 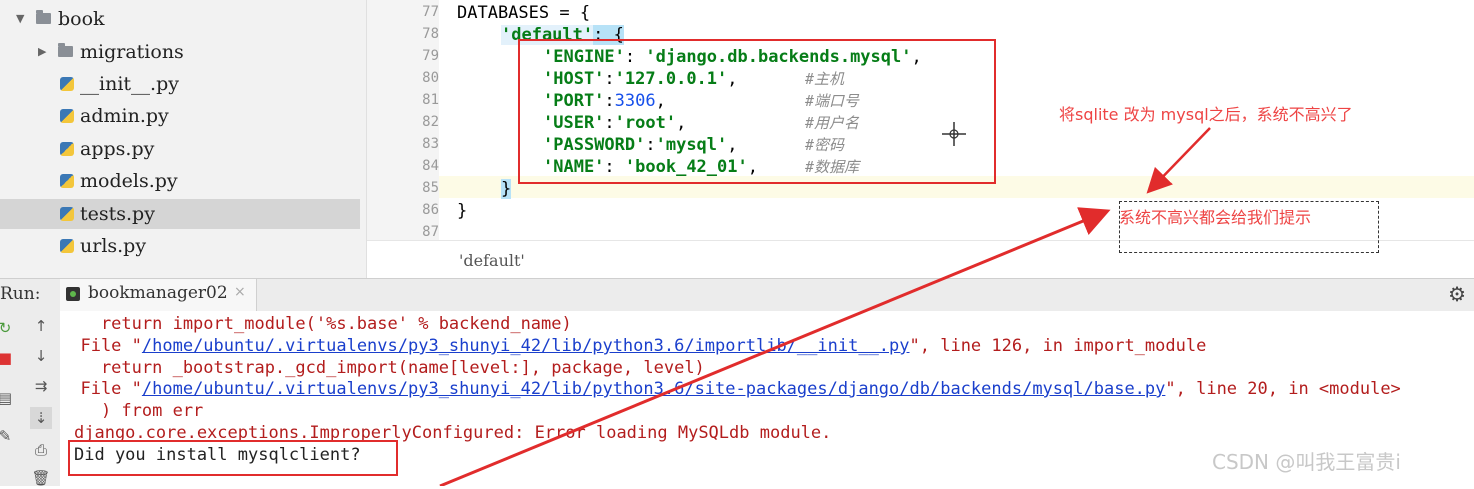 I want to click on arrow-down-icon: ↓, so click(x=41, y=356).